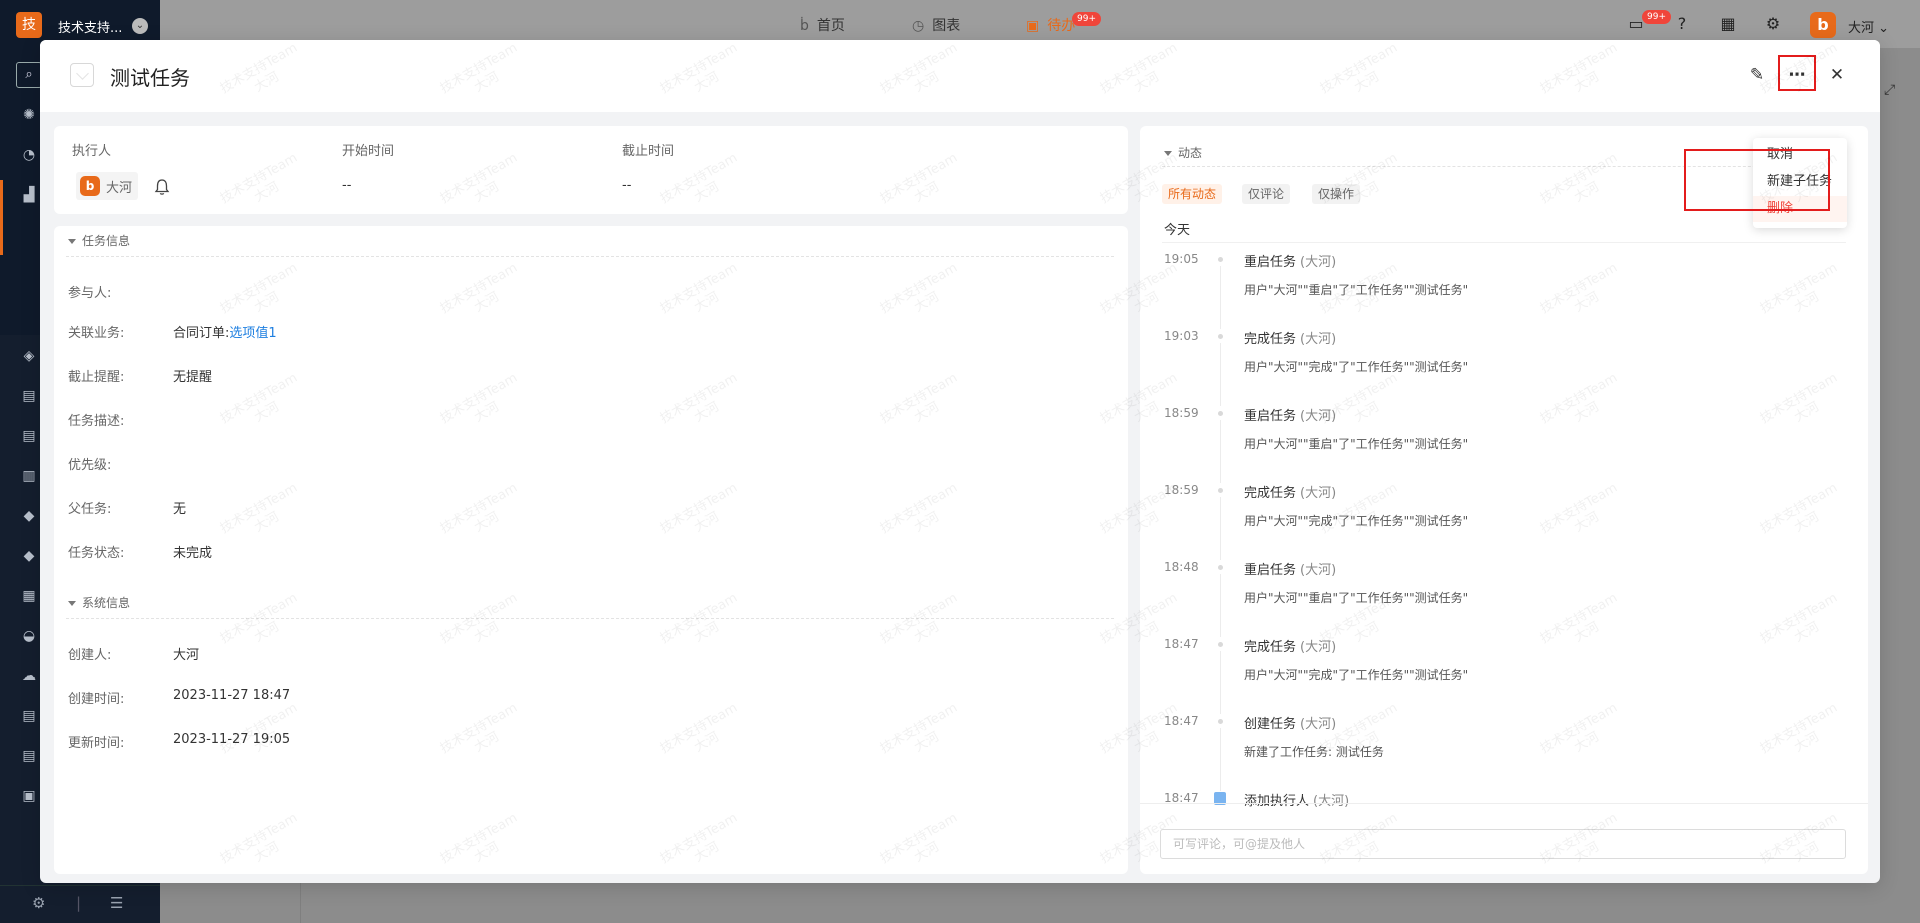  I want to click on executor-avatar: b, so click(90, 186).